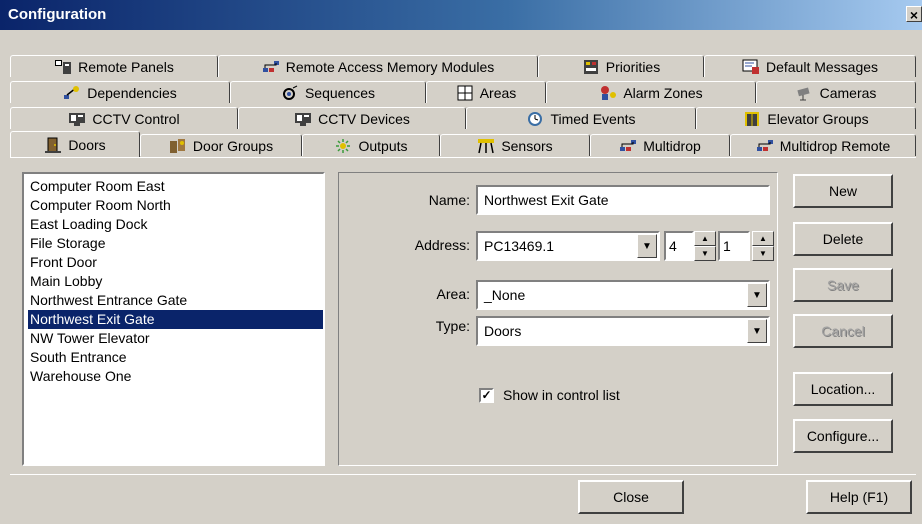  Describe the element at coordinates (175, 186) in the screenshot. I see `list-item: Computer Room East` at that location.